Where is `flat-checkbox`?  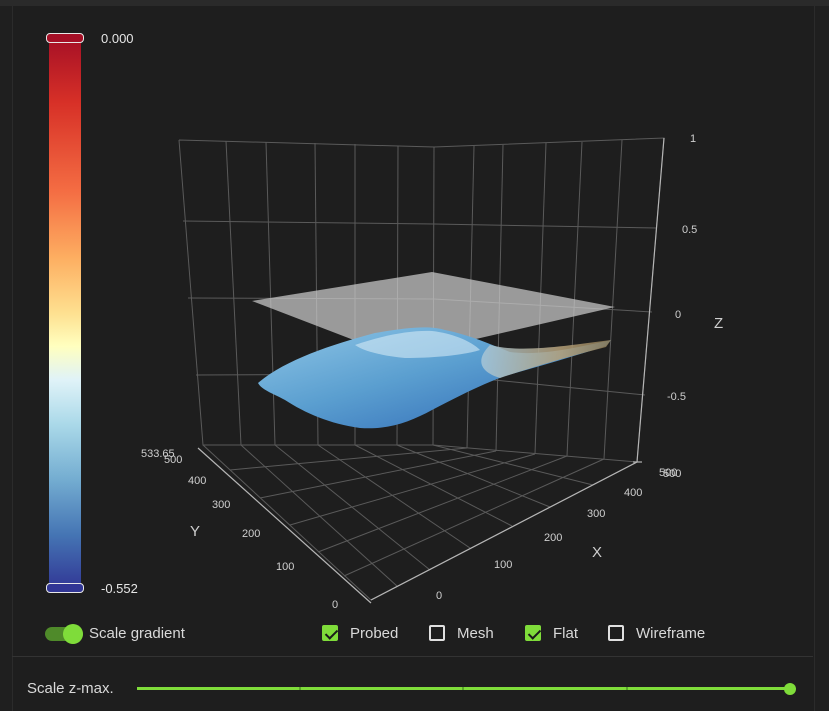
flat-checkbox is located at coordinates (533, 633).